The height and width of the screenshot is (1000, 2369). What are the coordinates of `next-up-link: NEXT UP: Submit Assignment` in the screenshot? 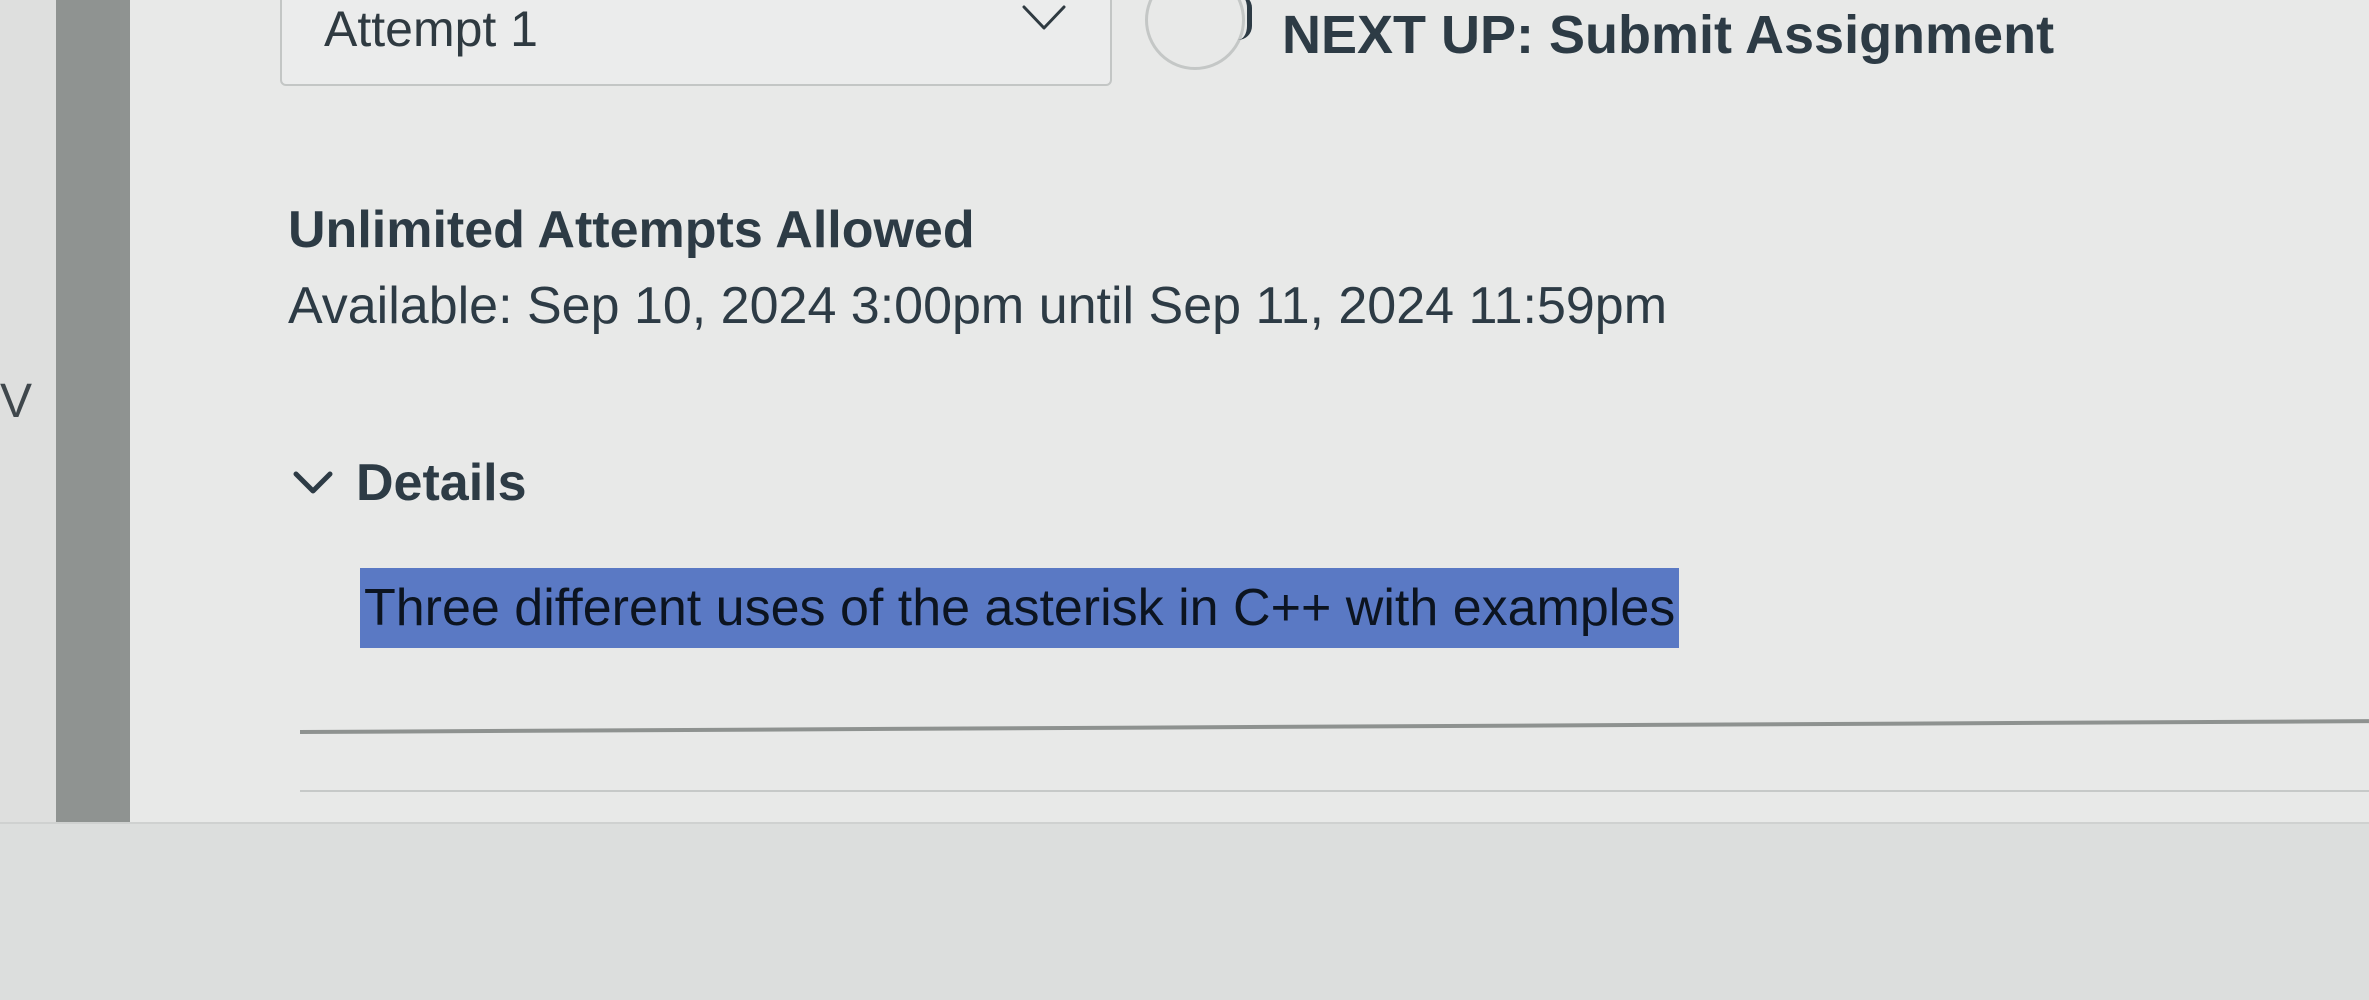 It's located at (1668, 35).